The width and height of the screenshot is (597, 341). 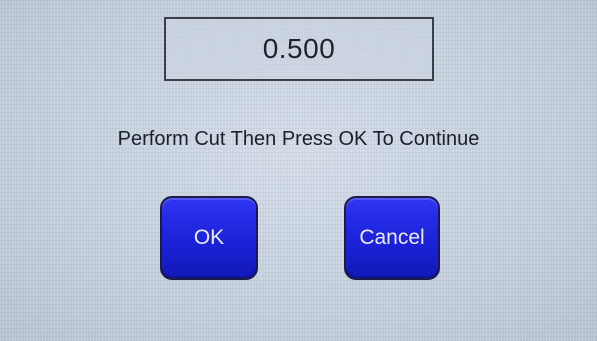 I want to click on value-display-box: 0.500, so click(x=299, y=49).